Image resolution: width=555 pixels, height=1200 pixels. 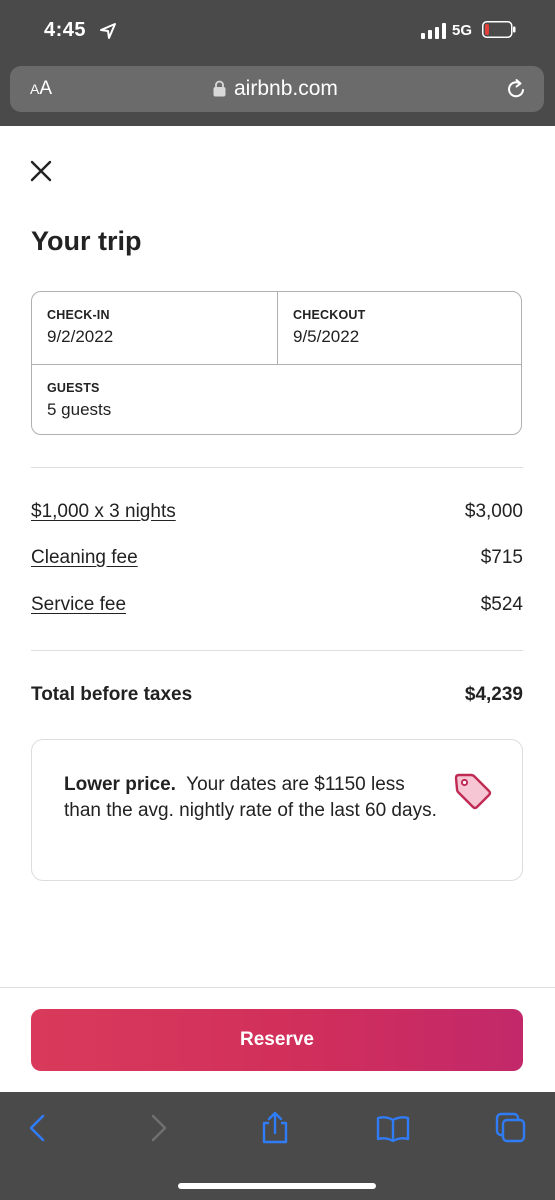 What do you see at coordinates (277, 560) in the screenshot?
I see `price-row-cleaning: Cleaning fee $715` at bounding box center [277, 560].